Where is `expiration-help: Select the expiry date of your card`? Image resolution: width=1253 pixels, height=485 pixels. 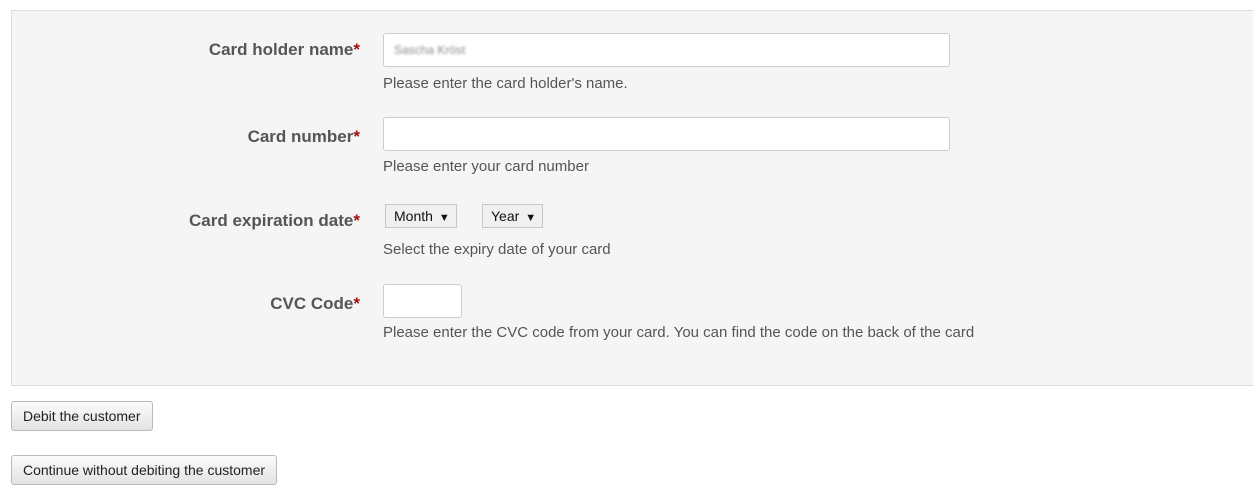
expiration-help: Select the expiry date of your card is located at coordinates (497, 249).